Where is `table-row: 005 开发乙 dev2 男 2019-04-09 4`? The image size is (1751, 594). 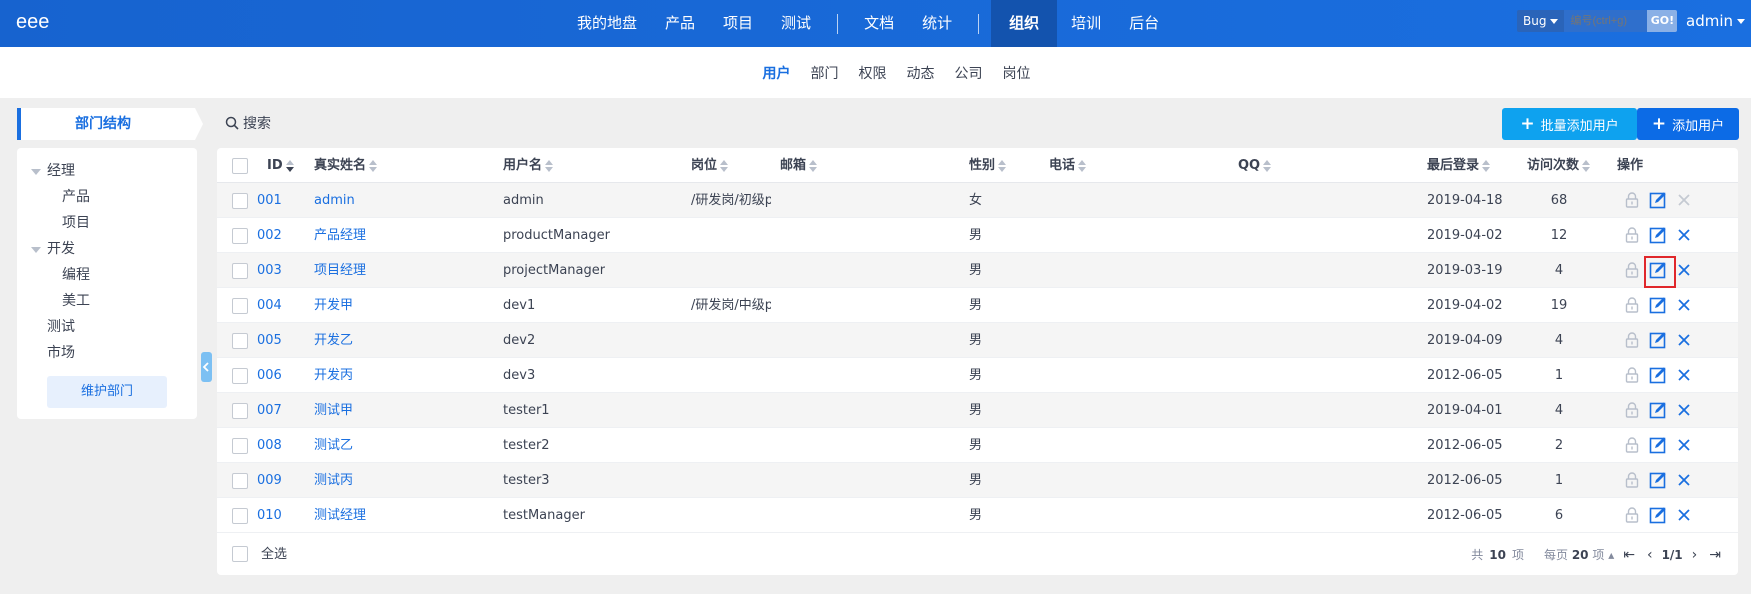 table-row: 005 开发乙 dev2 男 2019-04-09 4 is located at coordinates (977, 340).